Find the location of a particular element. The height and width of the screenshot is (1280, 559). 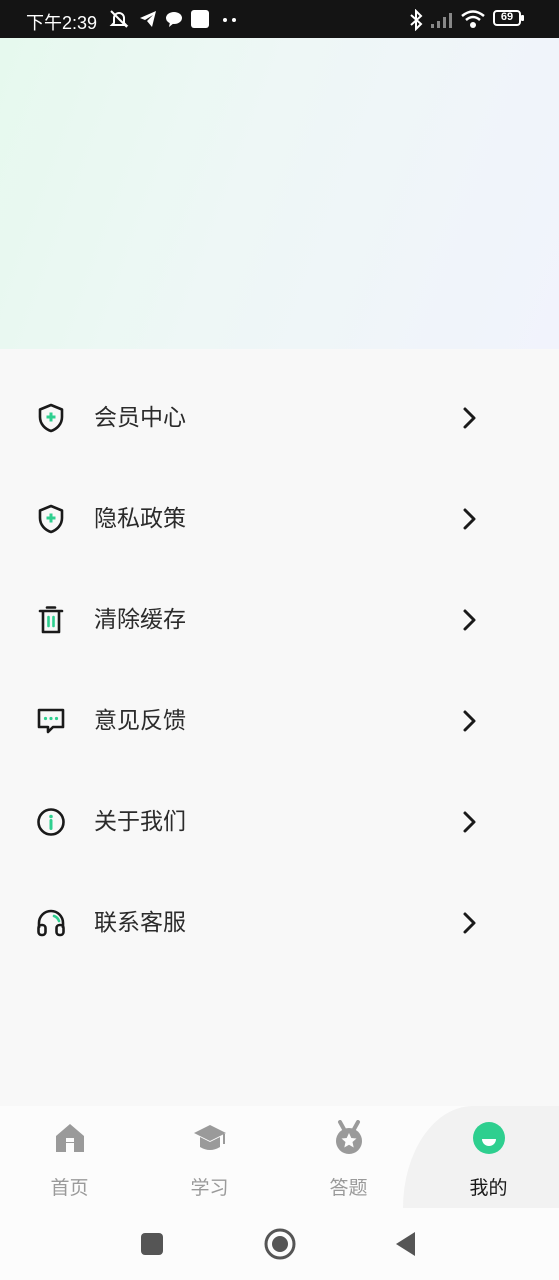

home-button is located at coordinates (280, 1244).